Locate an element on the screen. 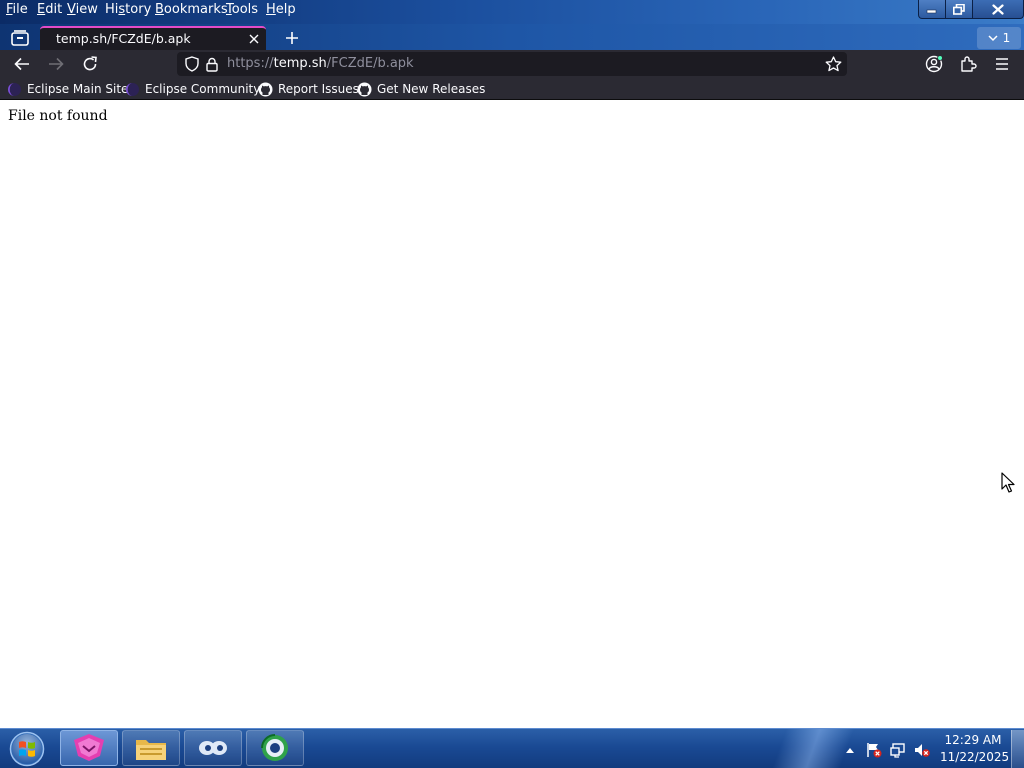 The height and width of the screenshot is (768, 1024). forward-button is located at coordinates (56, 64).